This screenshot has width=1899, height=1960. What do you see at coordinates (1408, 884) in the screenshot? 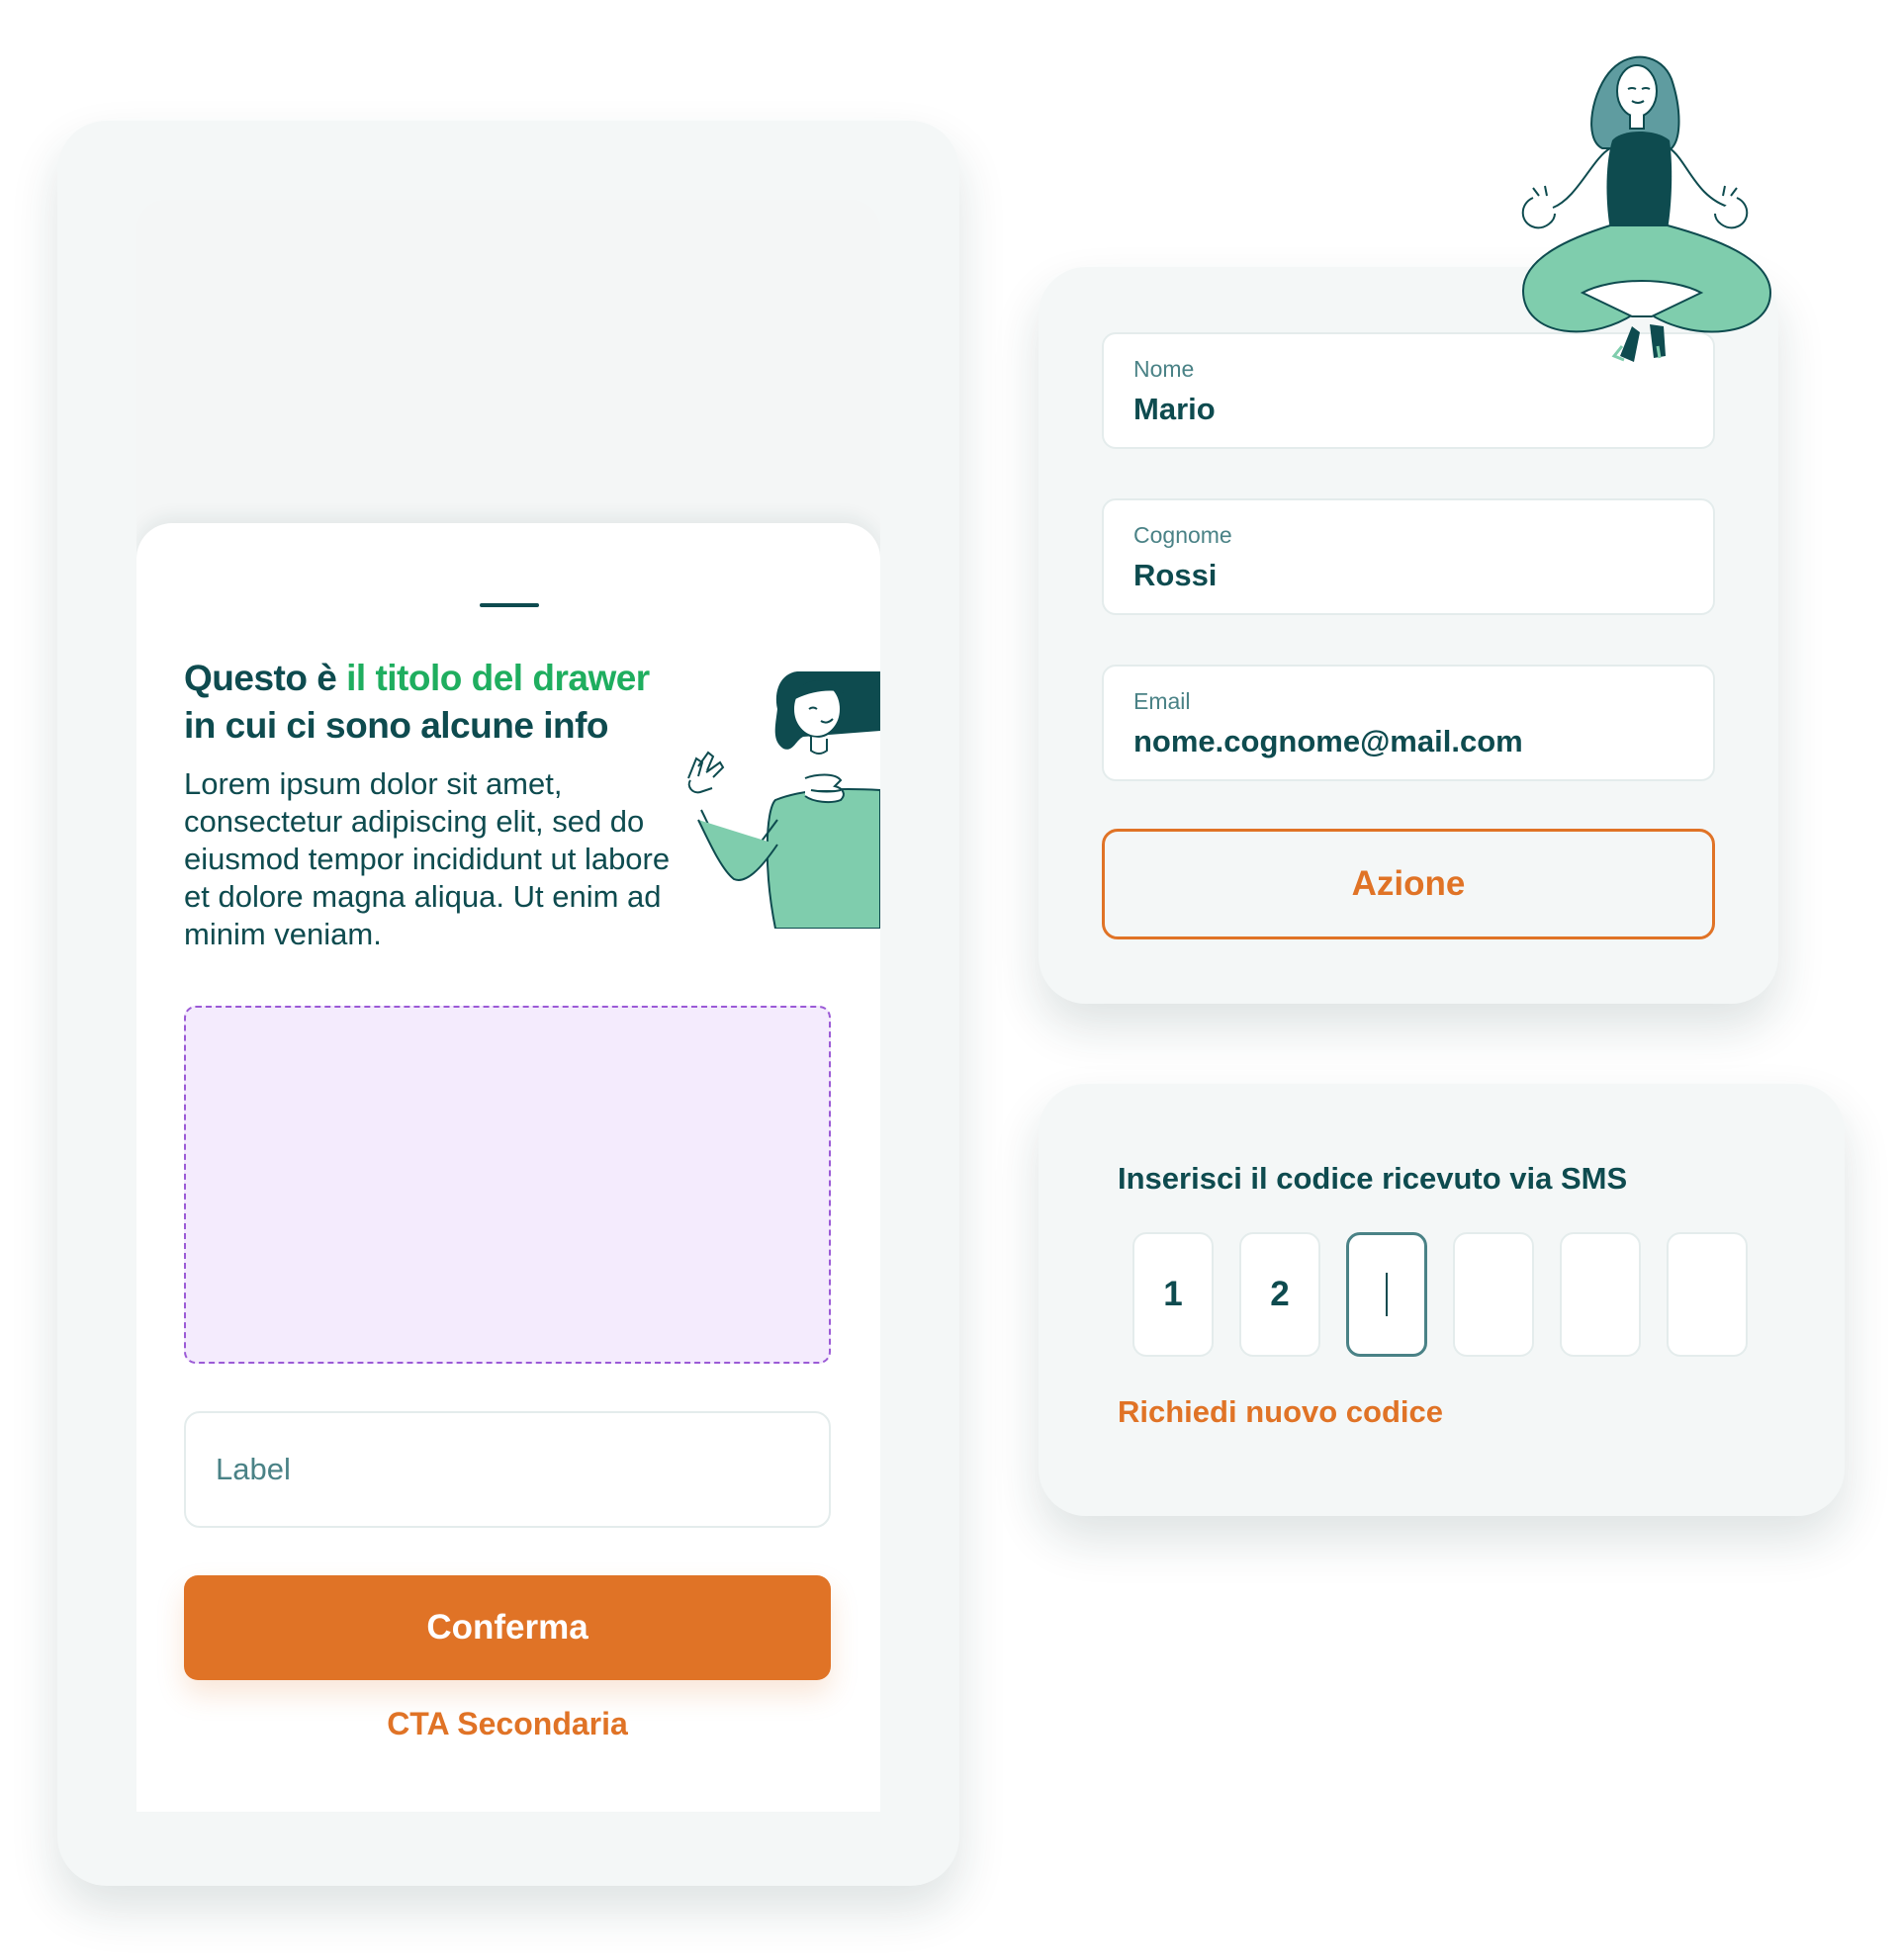
I see `action-button: Azione` at bounding box center [1408, 884].